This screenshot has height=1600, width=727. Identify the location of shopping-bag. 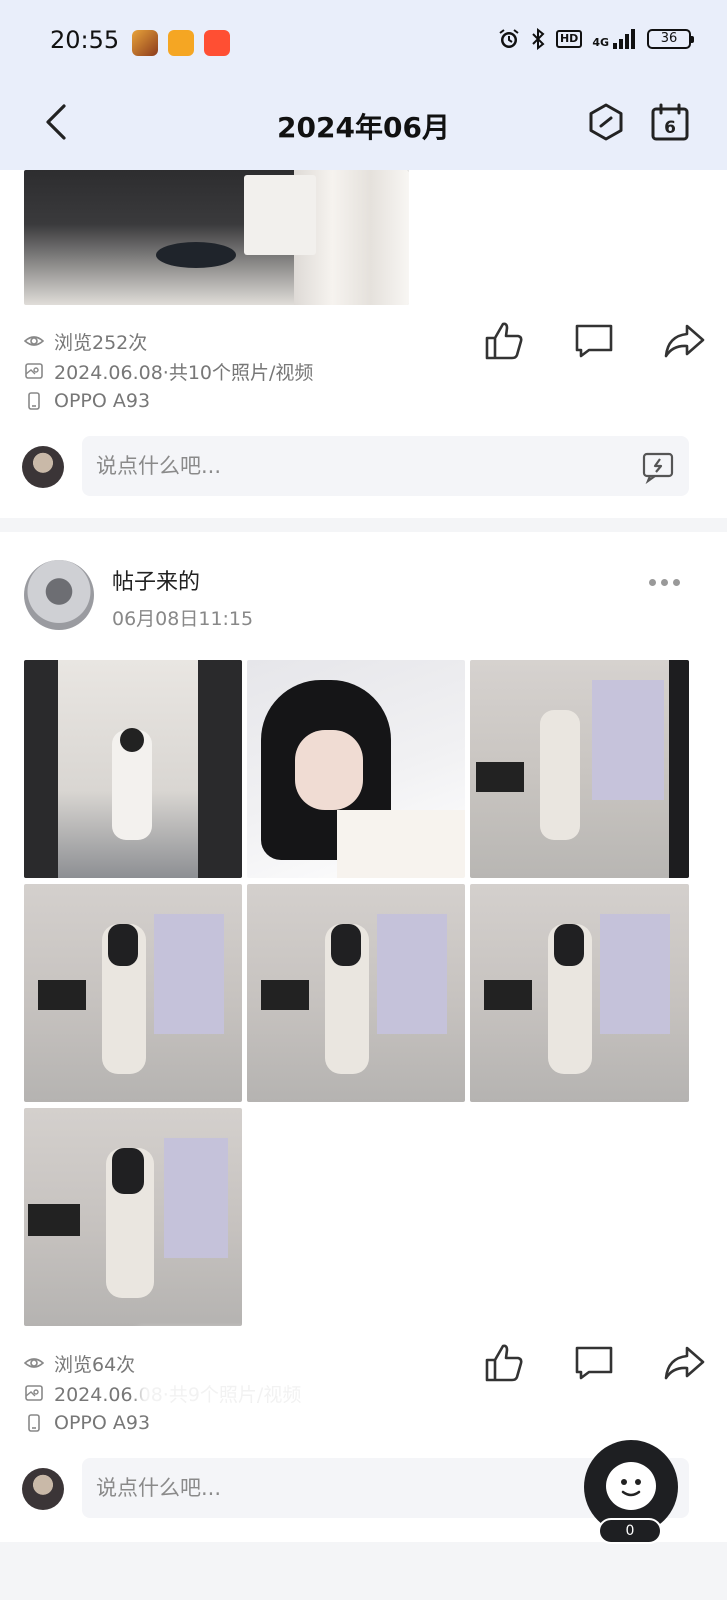
(280, 215).